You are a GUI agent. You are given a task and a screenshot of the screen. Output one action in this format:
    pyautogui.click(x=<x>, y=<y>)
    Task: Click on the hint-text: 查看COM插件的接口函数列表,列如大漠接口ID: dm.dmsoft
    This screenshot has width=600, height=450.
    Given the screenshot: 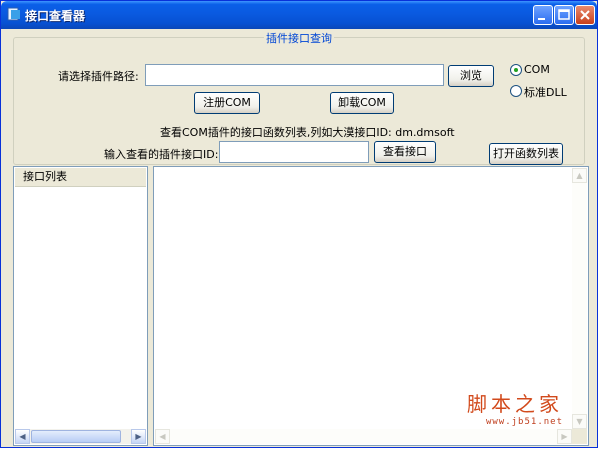 What is the action you would take?
    pyautogui.click(x=307, y=132)
    